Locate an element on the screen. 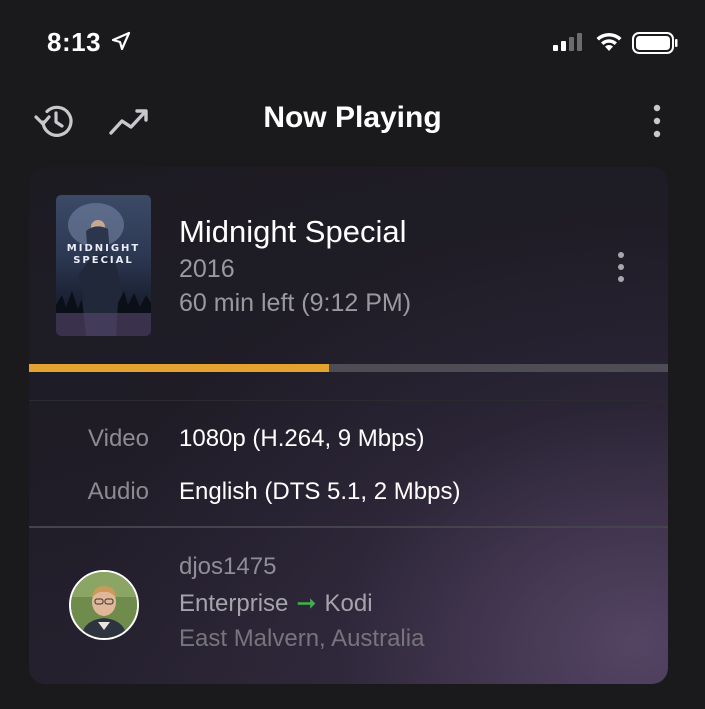 The image size is (705, 709). audio-label: Audio is located at coordinates (118, 491).